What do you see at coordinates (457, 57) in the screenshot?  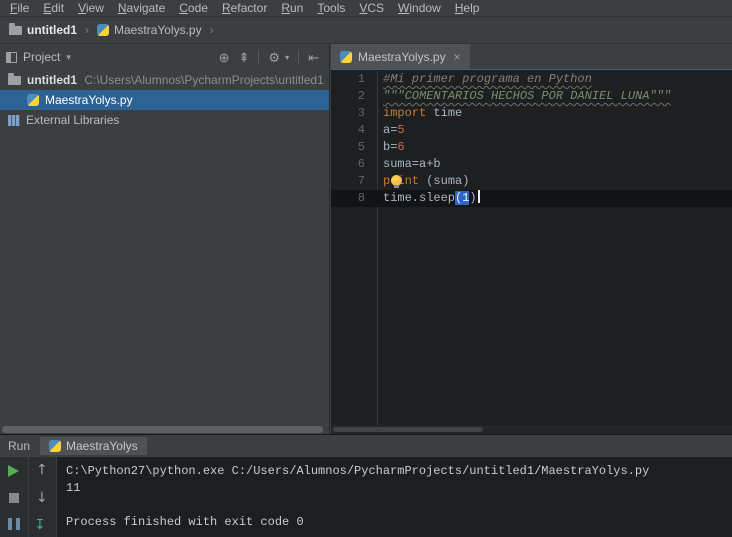 I see `close-icon: ×` at bounding box center [457, 57].